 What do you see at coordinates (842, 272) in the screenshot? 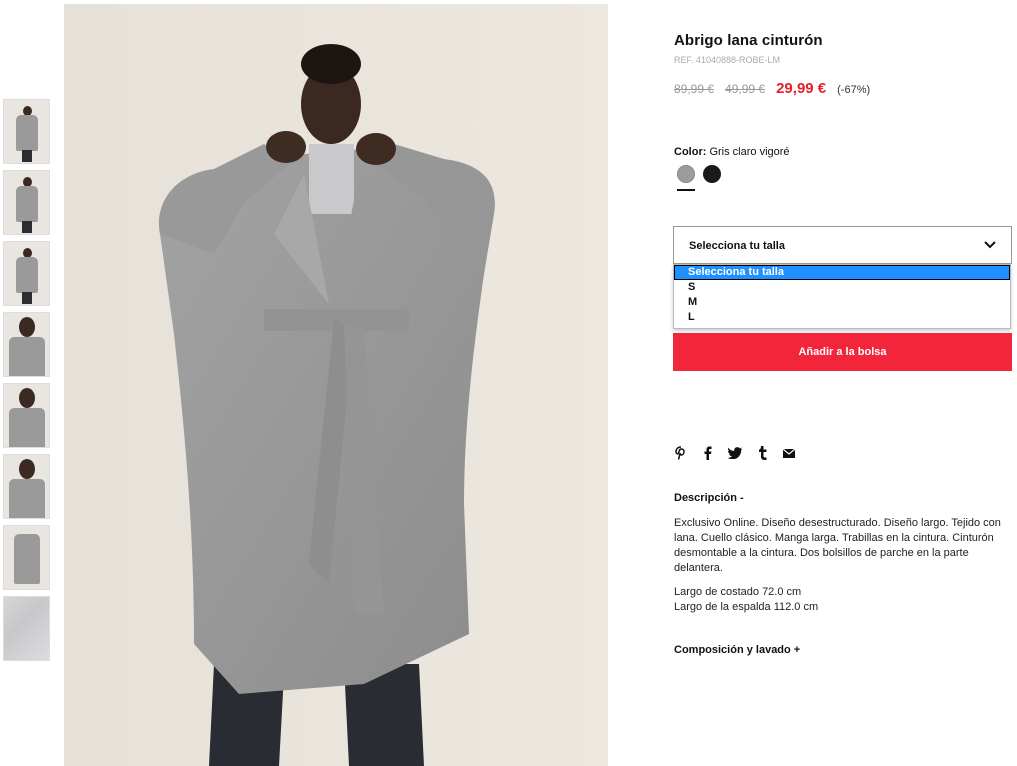
I see `size-option: Selecciona tu talla` at bounding box center [842, 272].